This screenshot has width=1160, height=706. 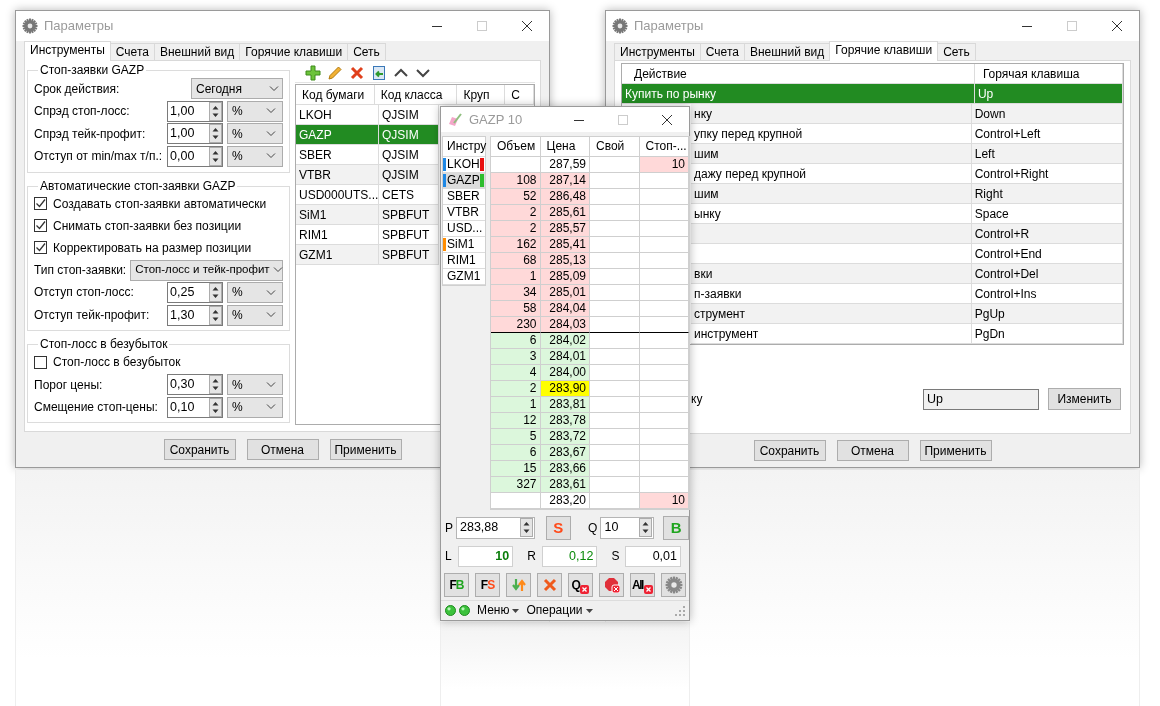 I want to click on price-cell: 285,01, so click(x=565, y=293).